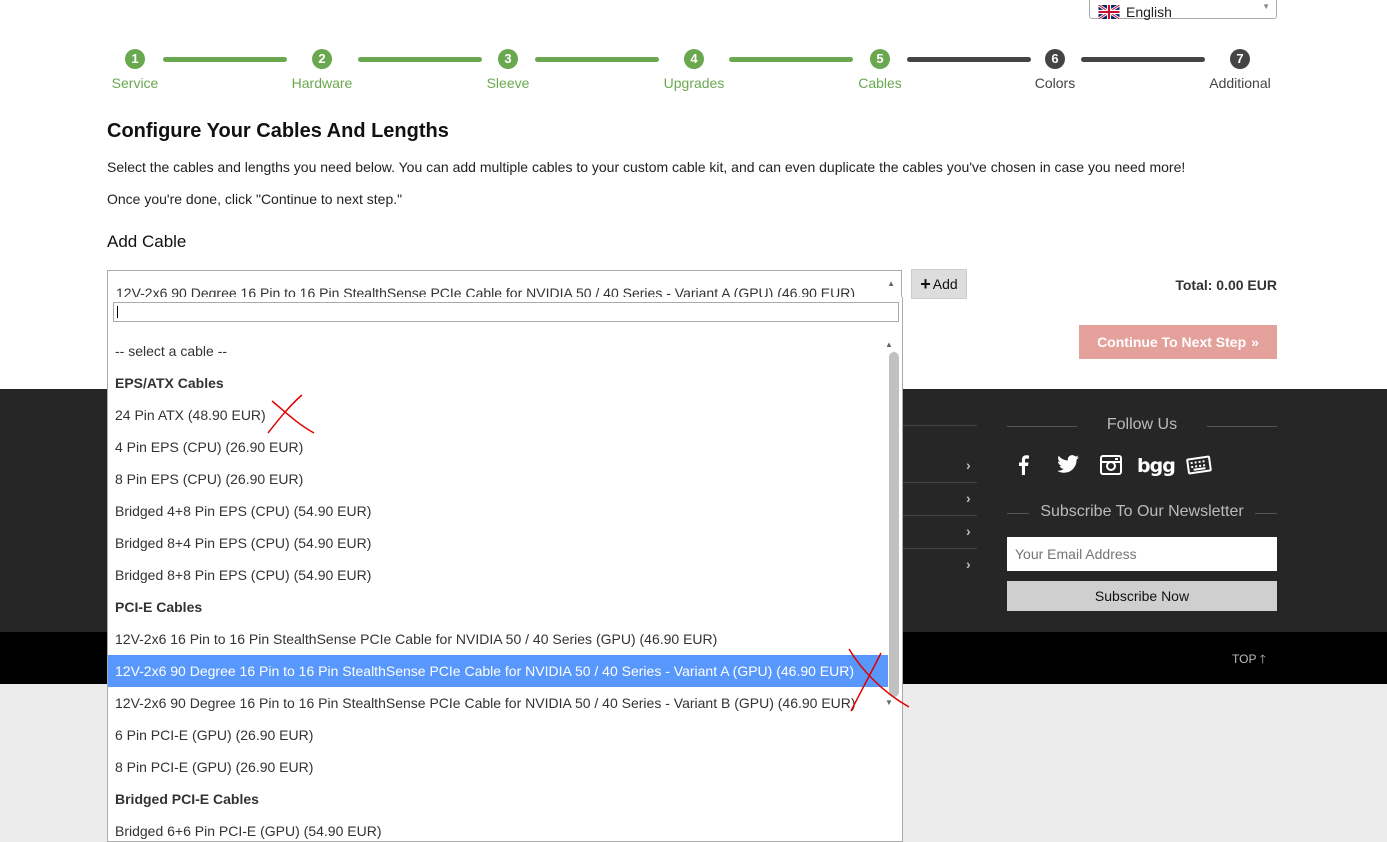  What do you see at coordinates (278, 131) in the screenshot?
I see `page-title: Configure Your Cables And Lengths` at bounding box center [278, 131].